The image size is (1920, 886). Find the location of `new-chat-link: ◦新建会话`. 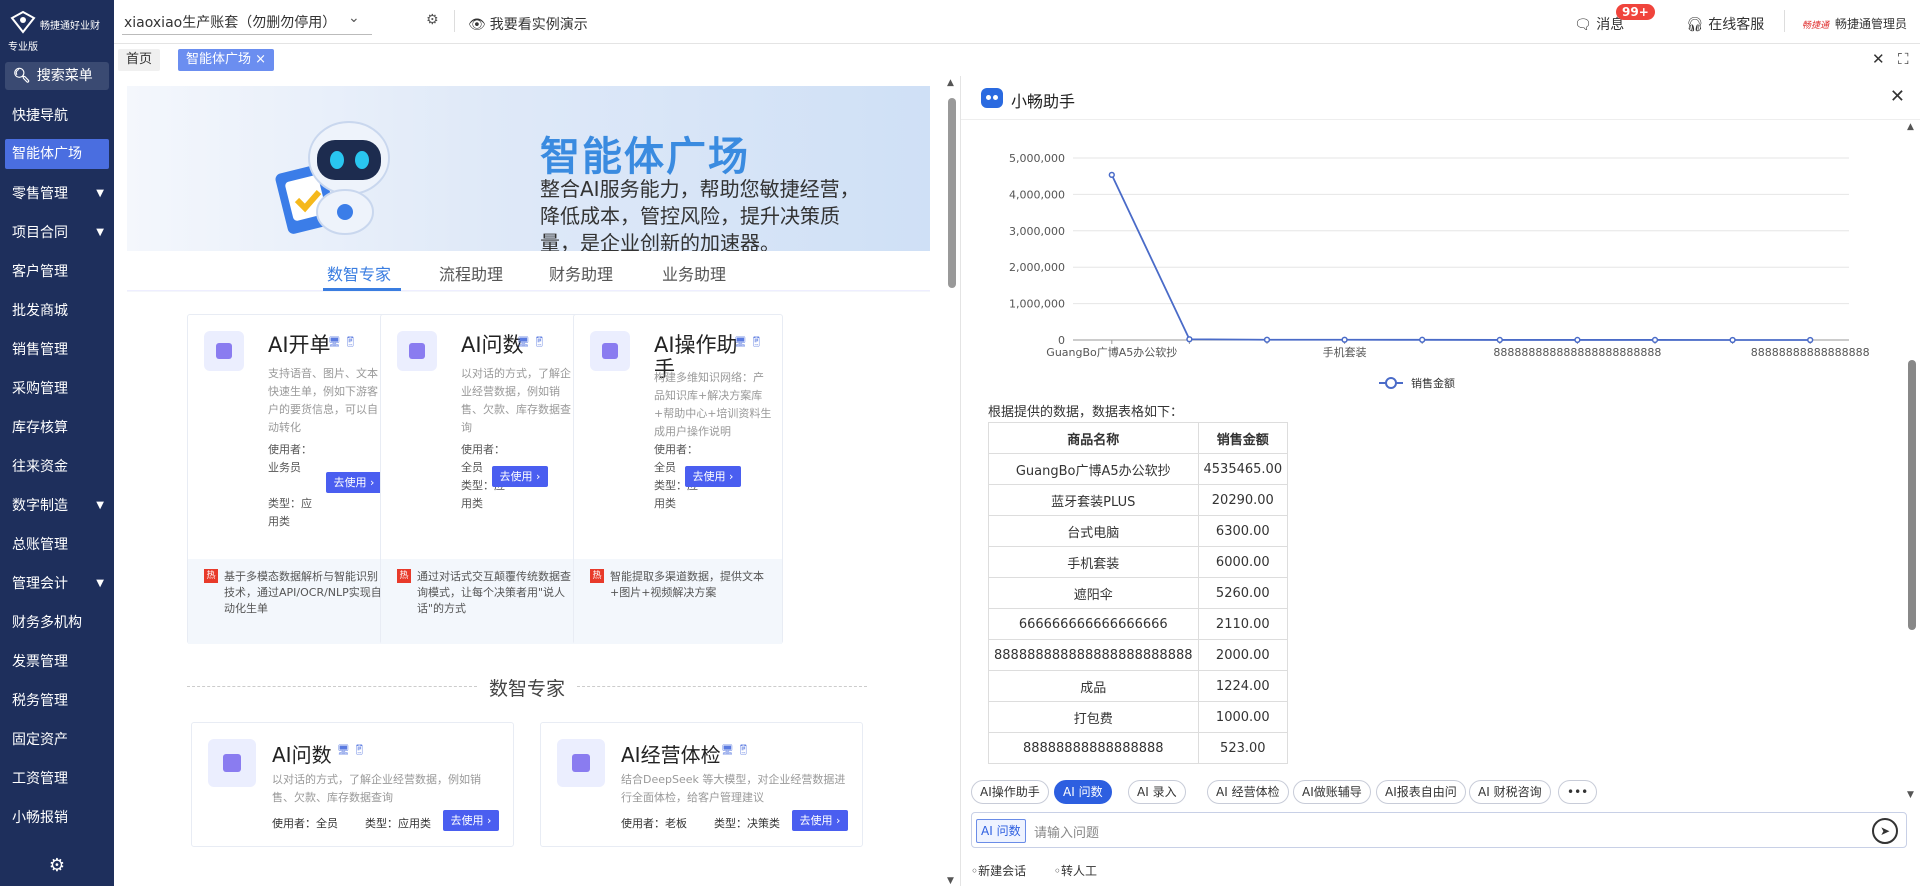

new-chat-link: ◦新建会话 is located at coordinates (1004, 871).